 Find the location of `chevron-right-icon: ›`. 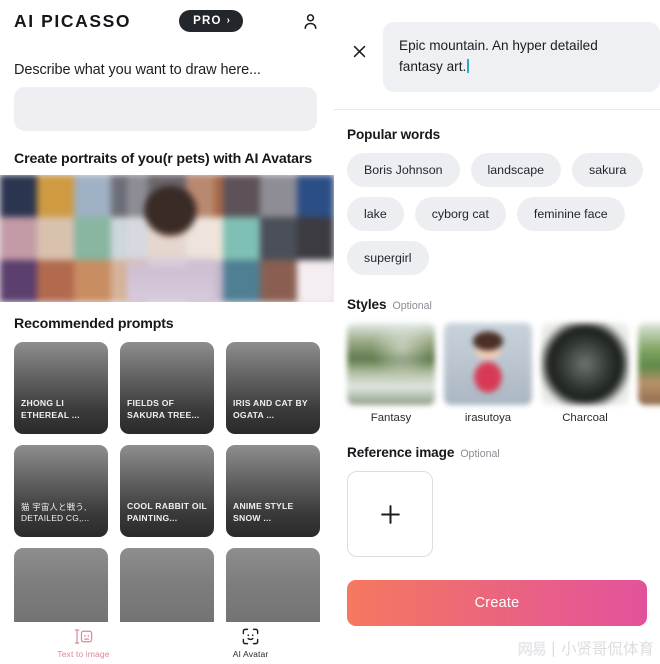

chevron-right-icon: › is located at coordinates (229, 20).